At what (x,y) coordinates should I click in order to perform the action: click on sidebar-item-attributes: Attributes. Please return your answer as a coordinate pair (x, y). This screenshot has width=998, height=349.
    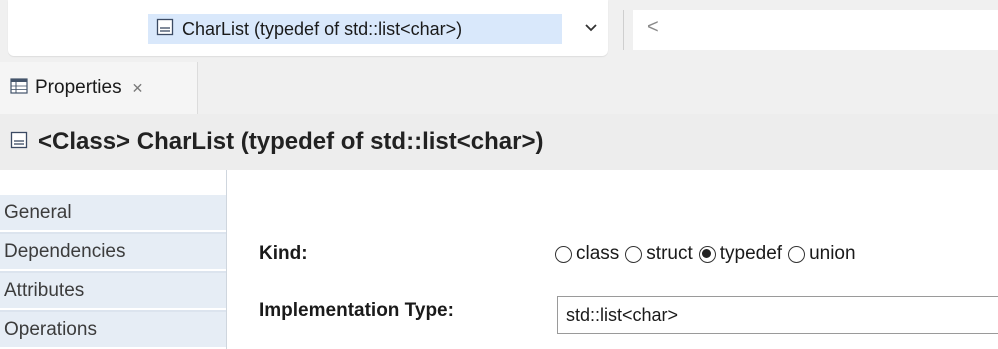
    Looking at the image, I should click on (113, 291).